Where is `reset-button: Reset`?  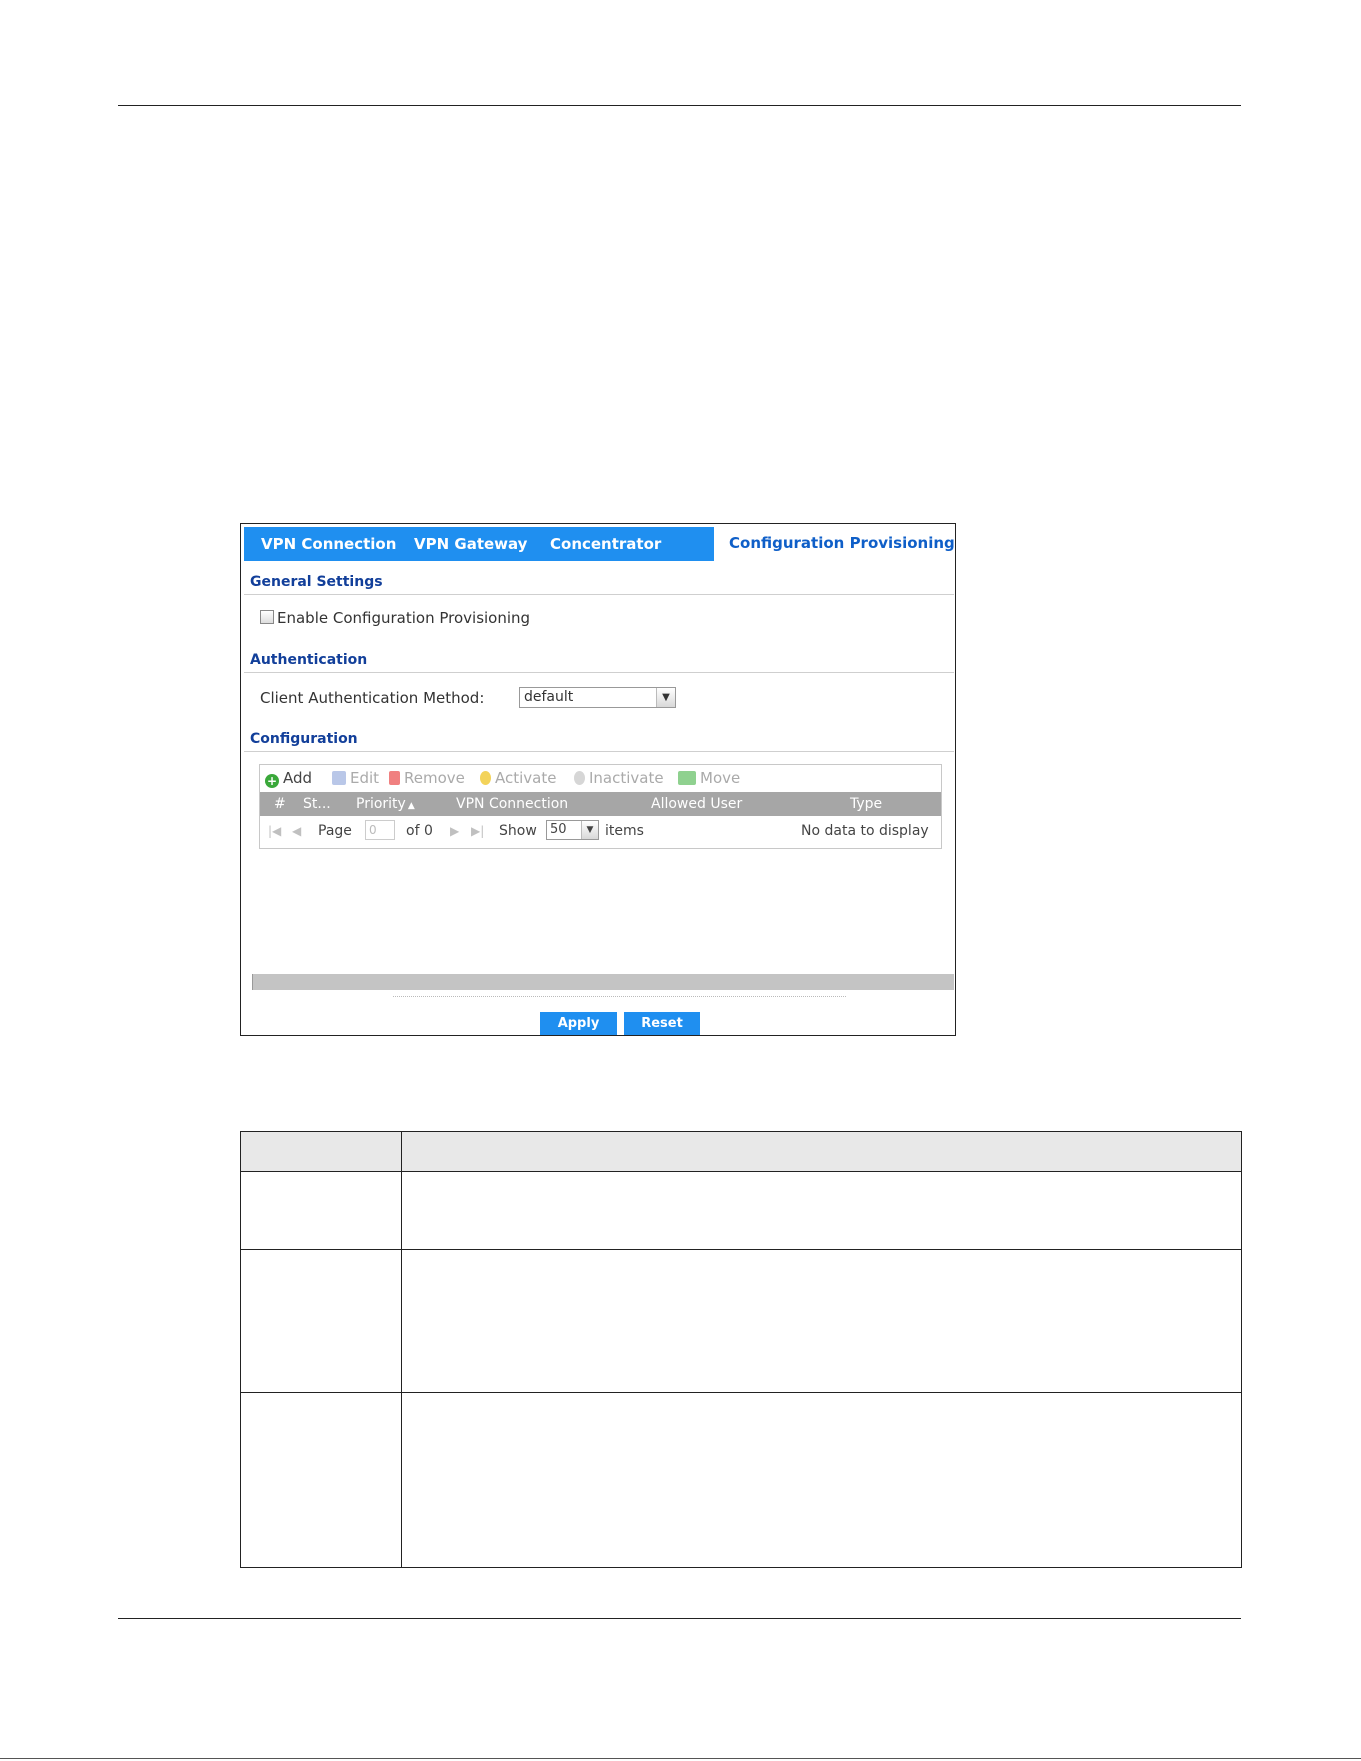 reset-button: Reset is located at coordinates (662, 1023).